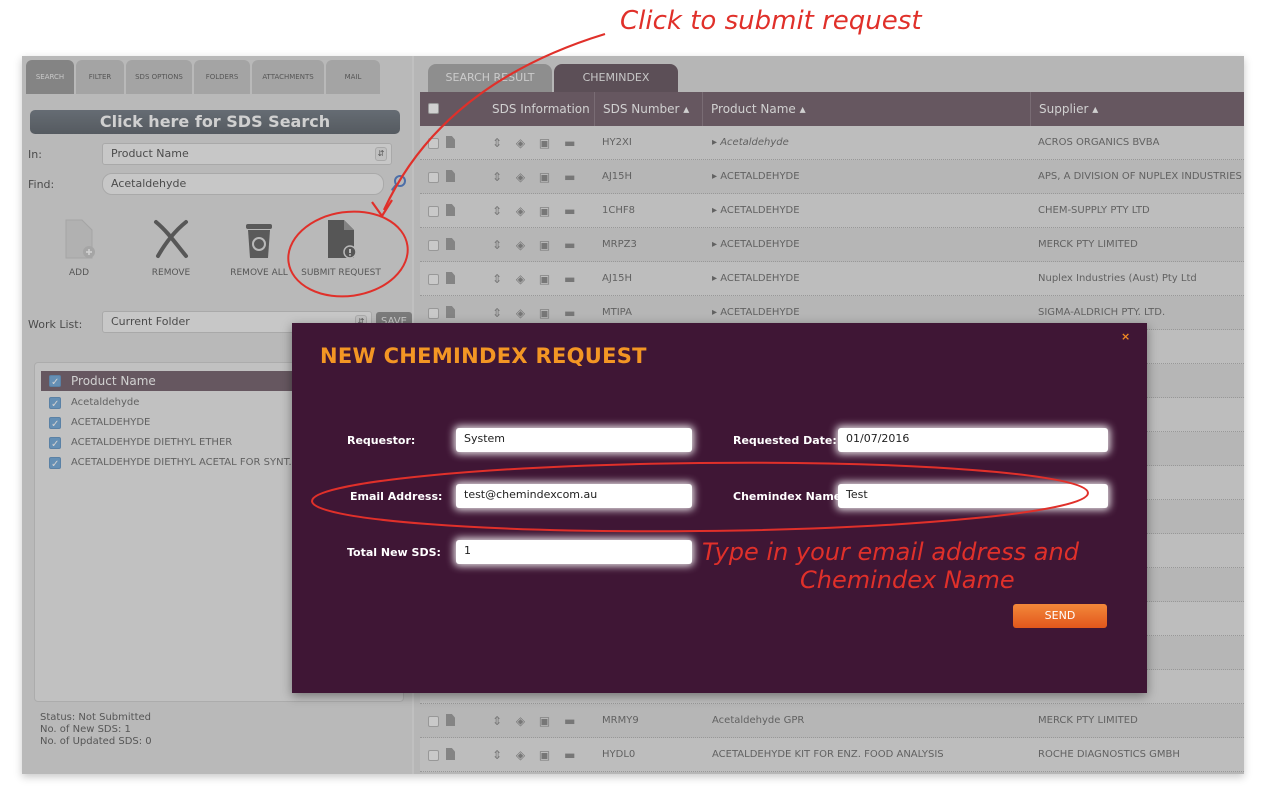 This screenshot has width=1287, height=800. What do you see at coordinates (1125, 336) in the screenshot?
I see `close-icon: ×` at bounding box center [1125, 336].